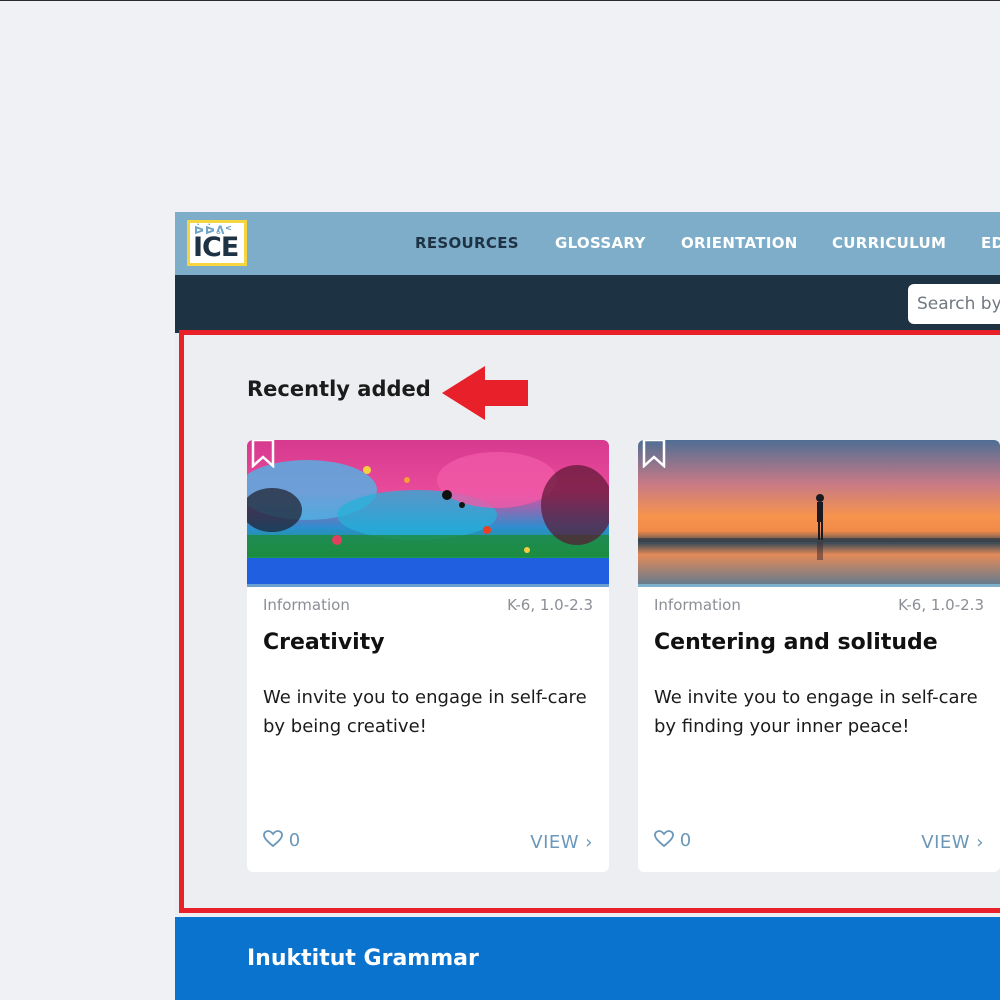  Describe the element at coordinates (819, 513) in the screenshot. I see `card-image-sunset-silhouette` at that location.